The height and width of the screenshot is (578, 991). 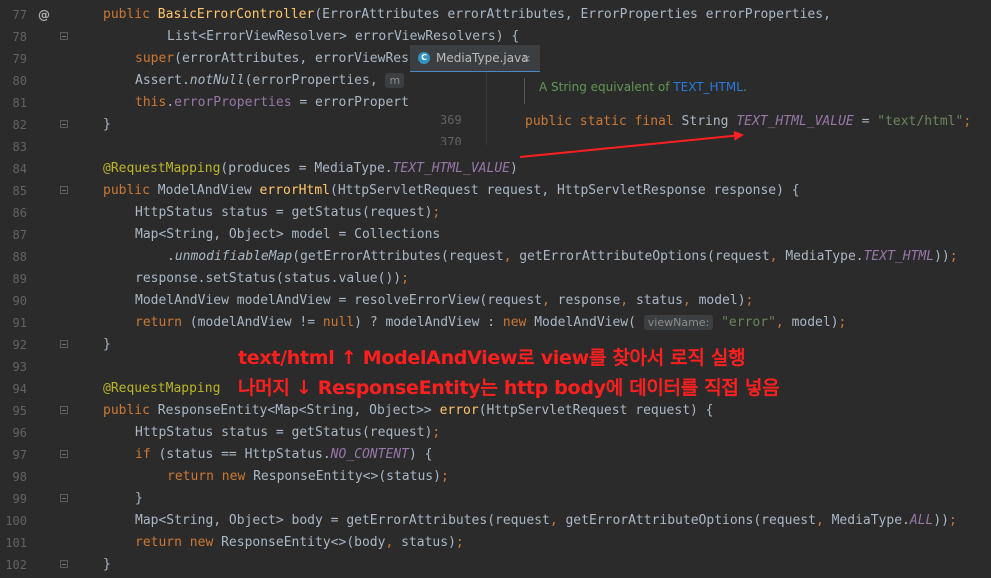 What do you see at coordinates (631, 144) in the screenshot?
I see `red-arrow` at bounding box center [631, 144].